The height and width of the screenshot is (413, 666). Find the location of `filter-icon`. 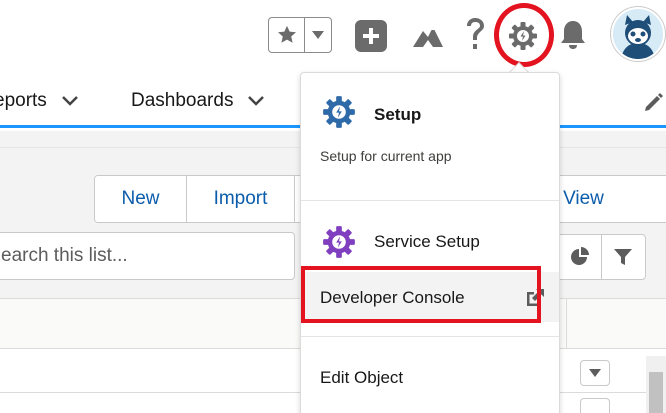

filter-icon is located at coordinates (623, 257).